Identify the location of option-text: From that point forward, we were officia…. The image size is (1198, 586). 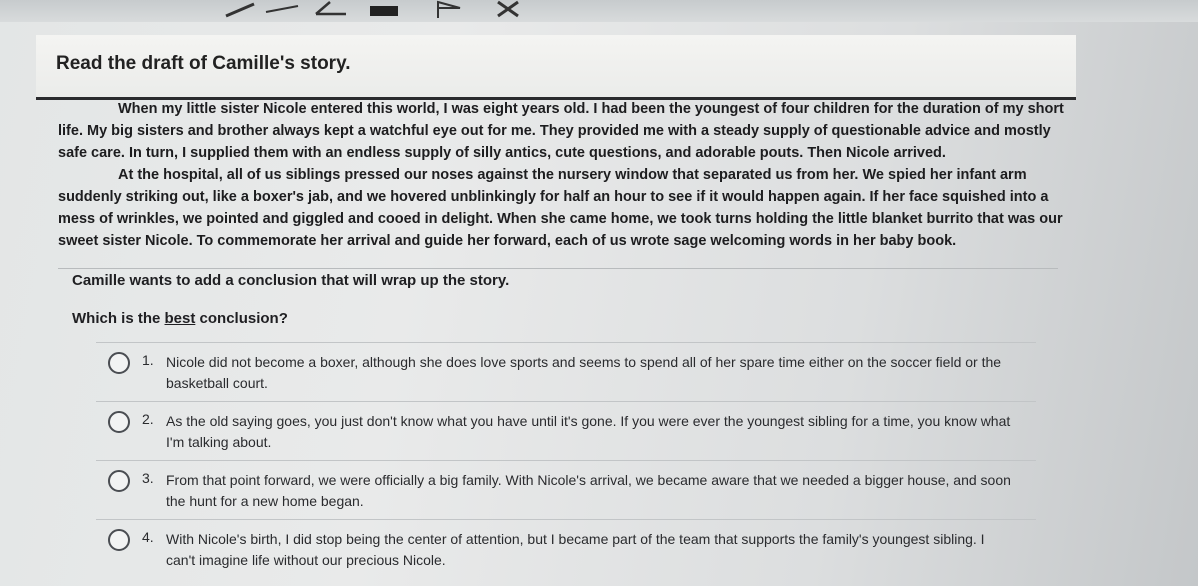
(588, 490).